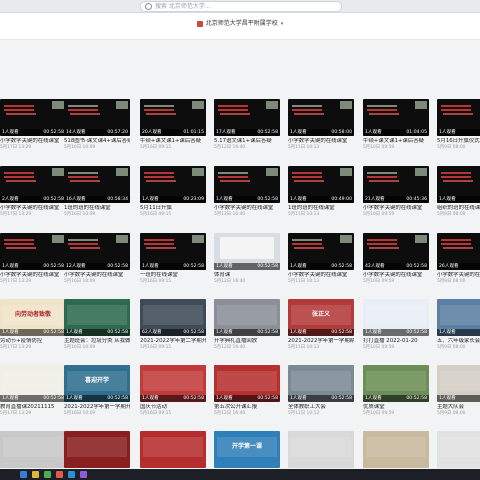 This screenshot has width=480, height=480. Describe the element at coordinates (458, 141) in the screenshot. I see `video-title: 5月16日升旗仪式` at that location.